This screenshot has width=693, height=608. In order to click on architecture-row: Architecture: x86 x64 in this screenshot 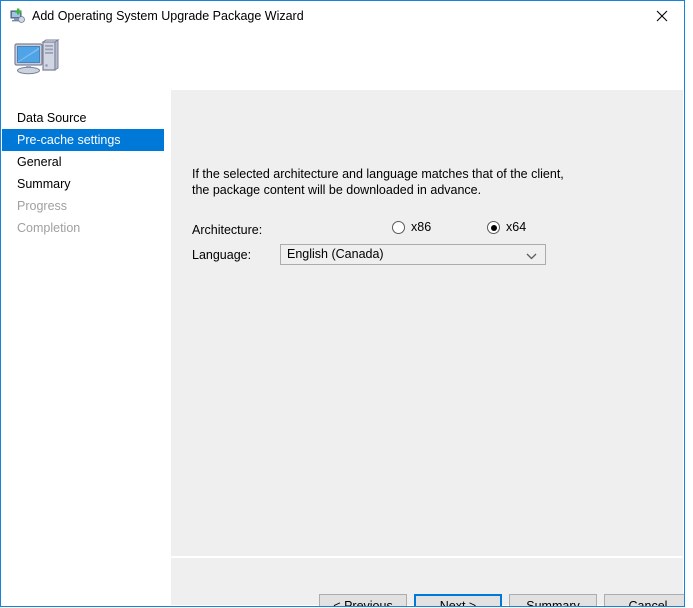, I will do `click(392, 231)`.